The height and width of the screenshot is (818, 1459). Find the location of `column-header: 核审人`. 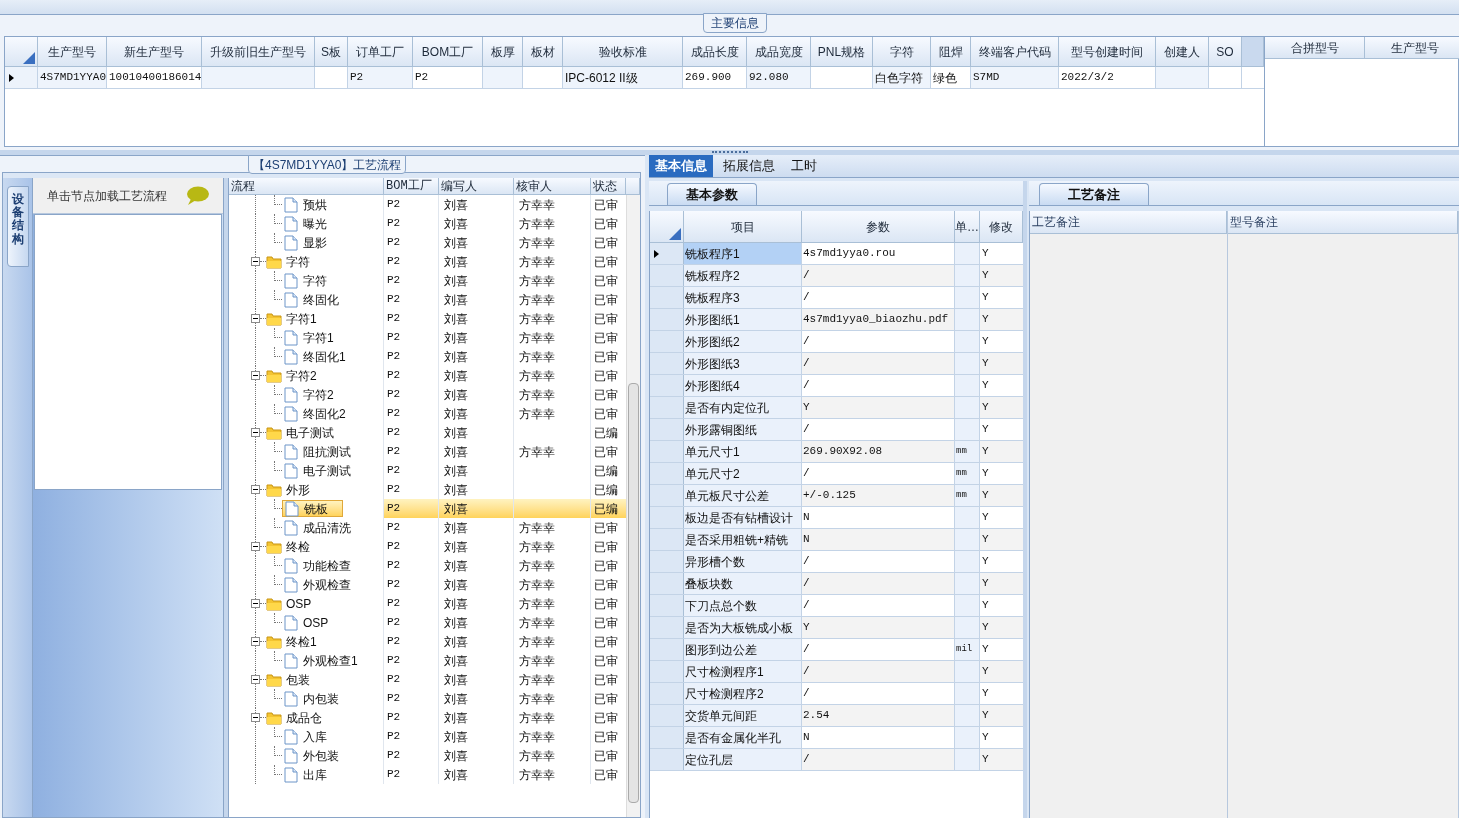

column-header: 核审人 is located at coordinates (552, 186).